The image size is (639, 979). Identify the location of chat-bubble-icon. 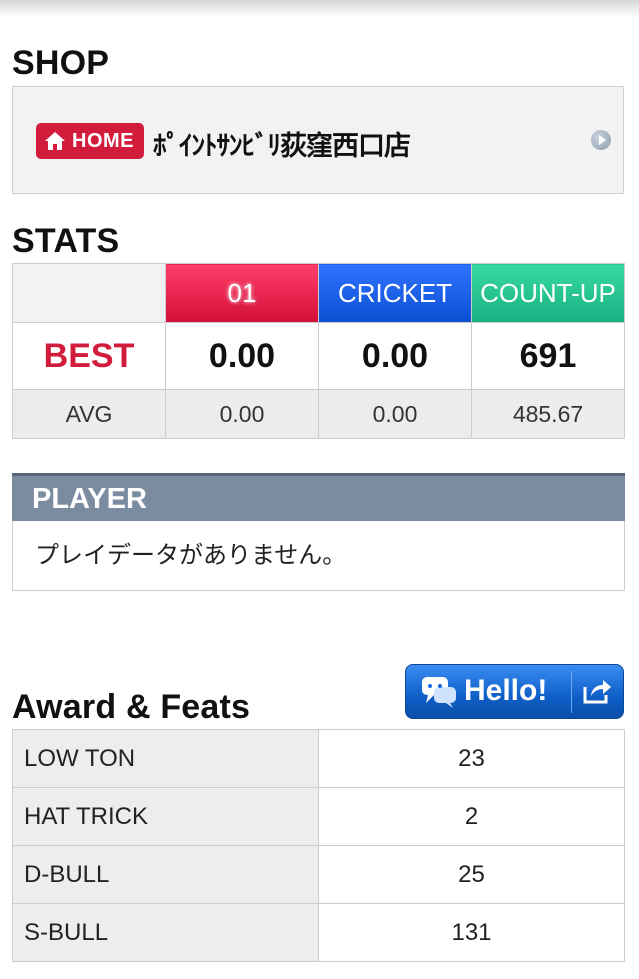
(439, 692).